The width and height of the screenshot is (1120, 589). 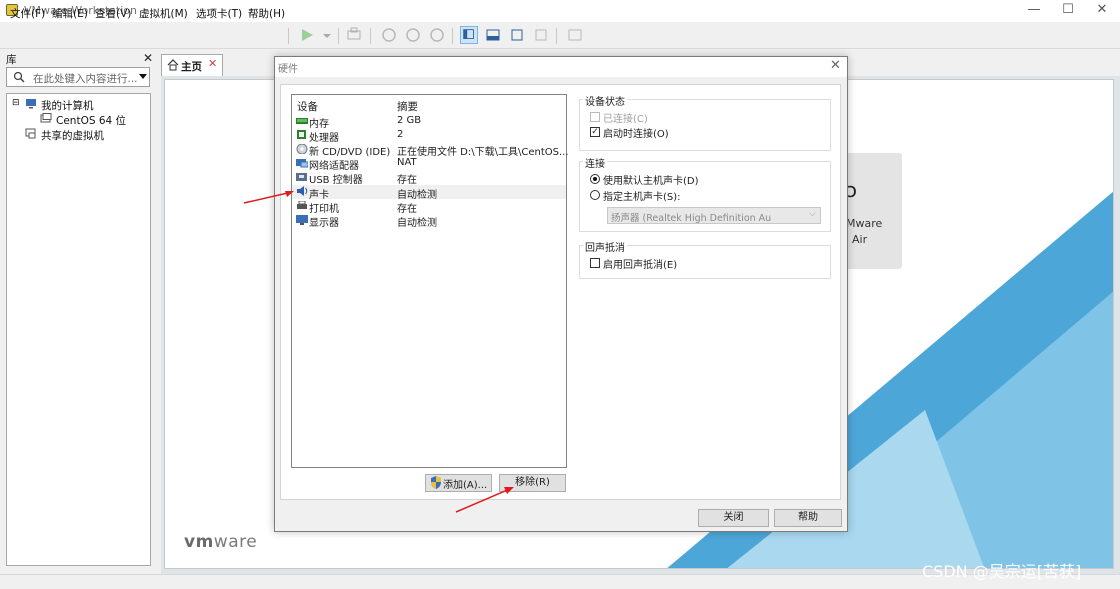 I want to click on dialog-help-button: 帮助, so click(x=808, y=518).